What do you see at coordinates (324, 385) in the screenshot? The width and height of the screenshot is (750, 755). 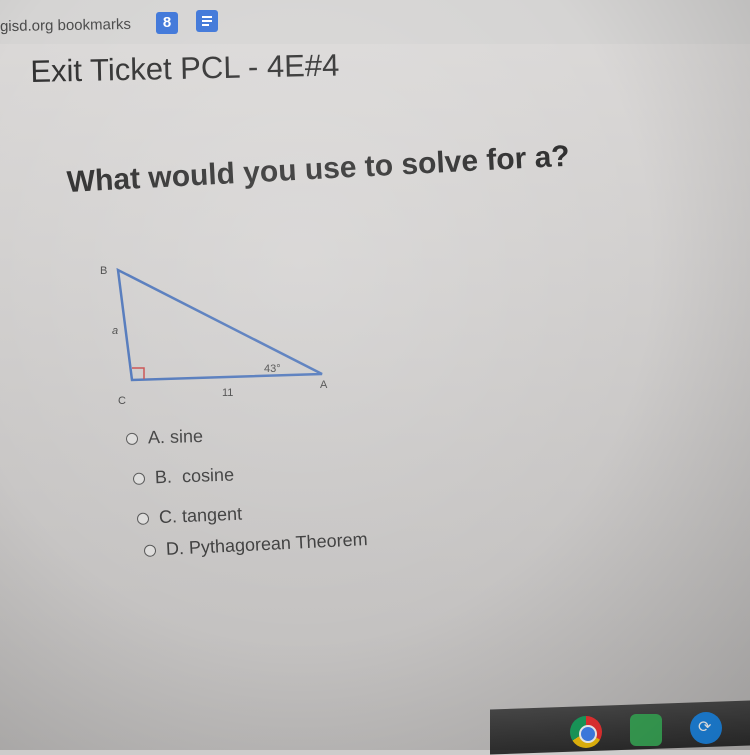 I see `vertex-a-label: A` at bounding box center [324, 385].